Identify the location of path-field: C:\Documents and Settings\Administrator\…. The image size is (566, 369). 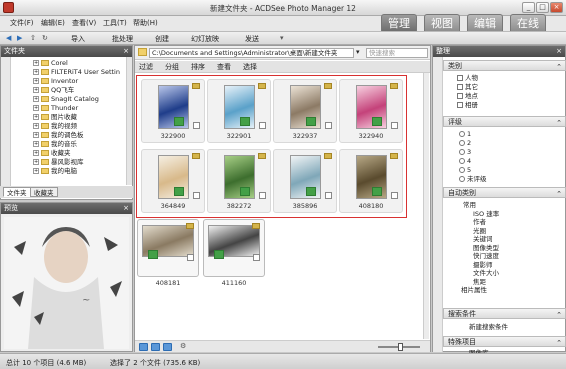
(251, 53).